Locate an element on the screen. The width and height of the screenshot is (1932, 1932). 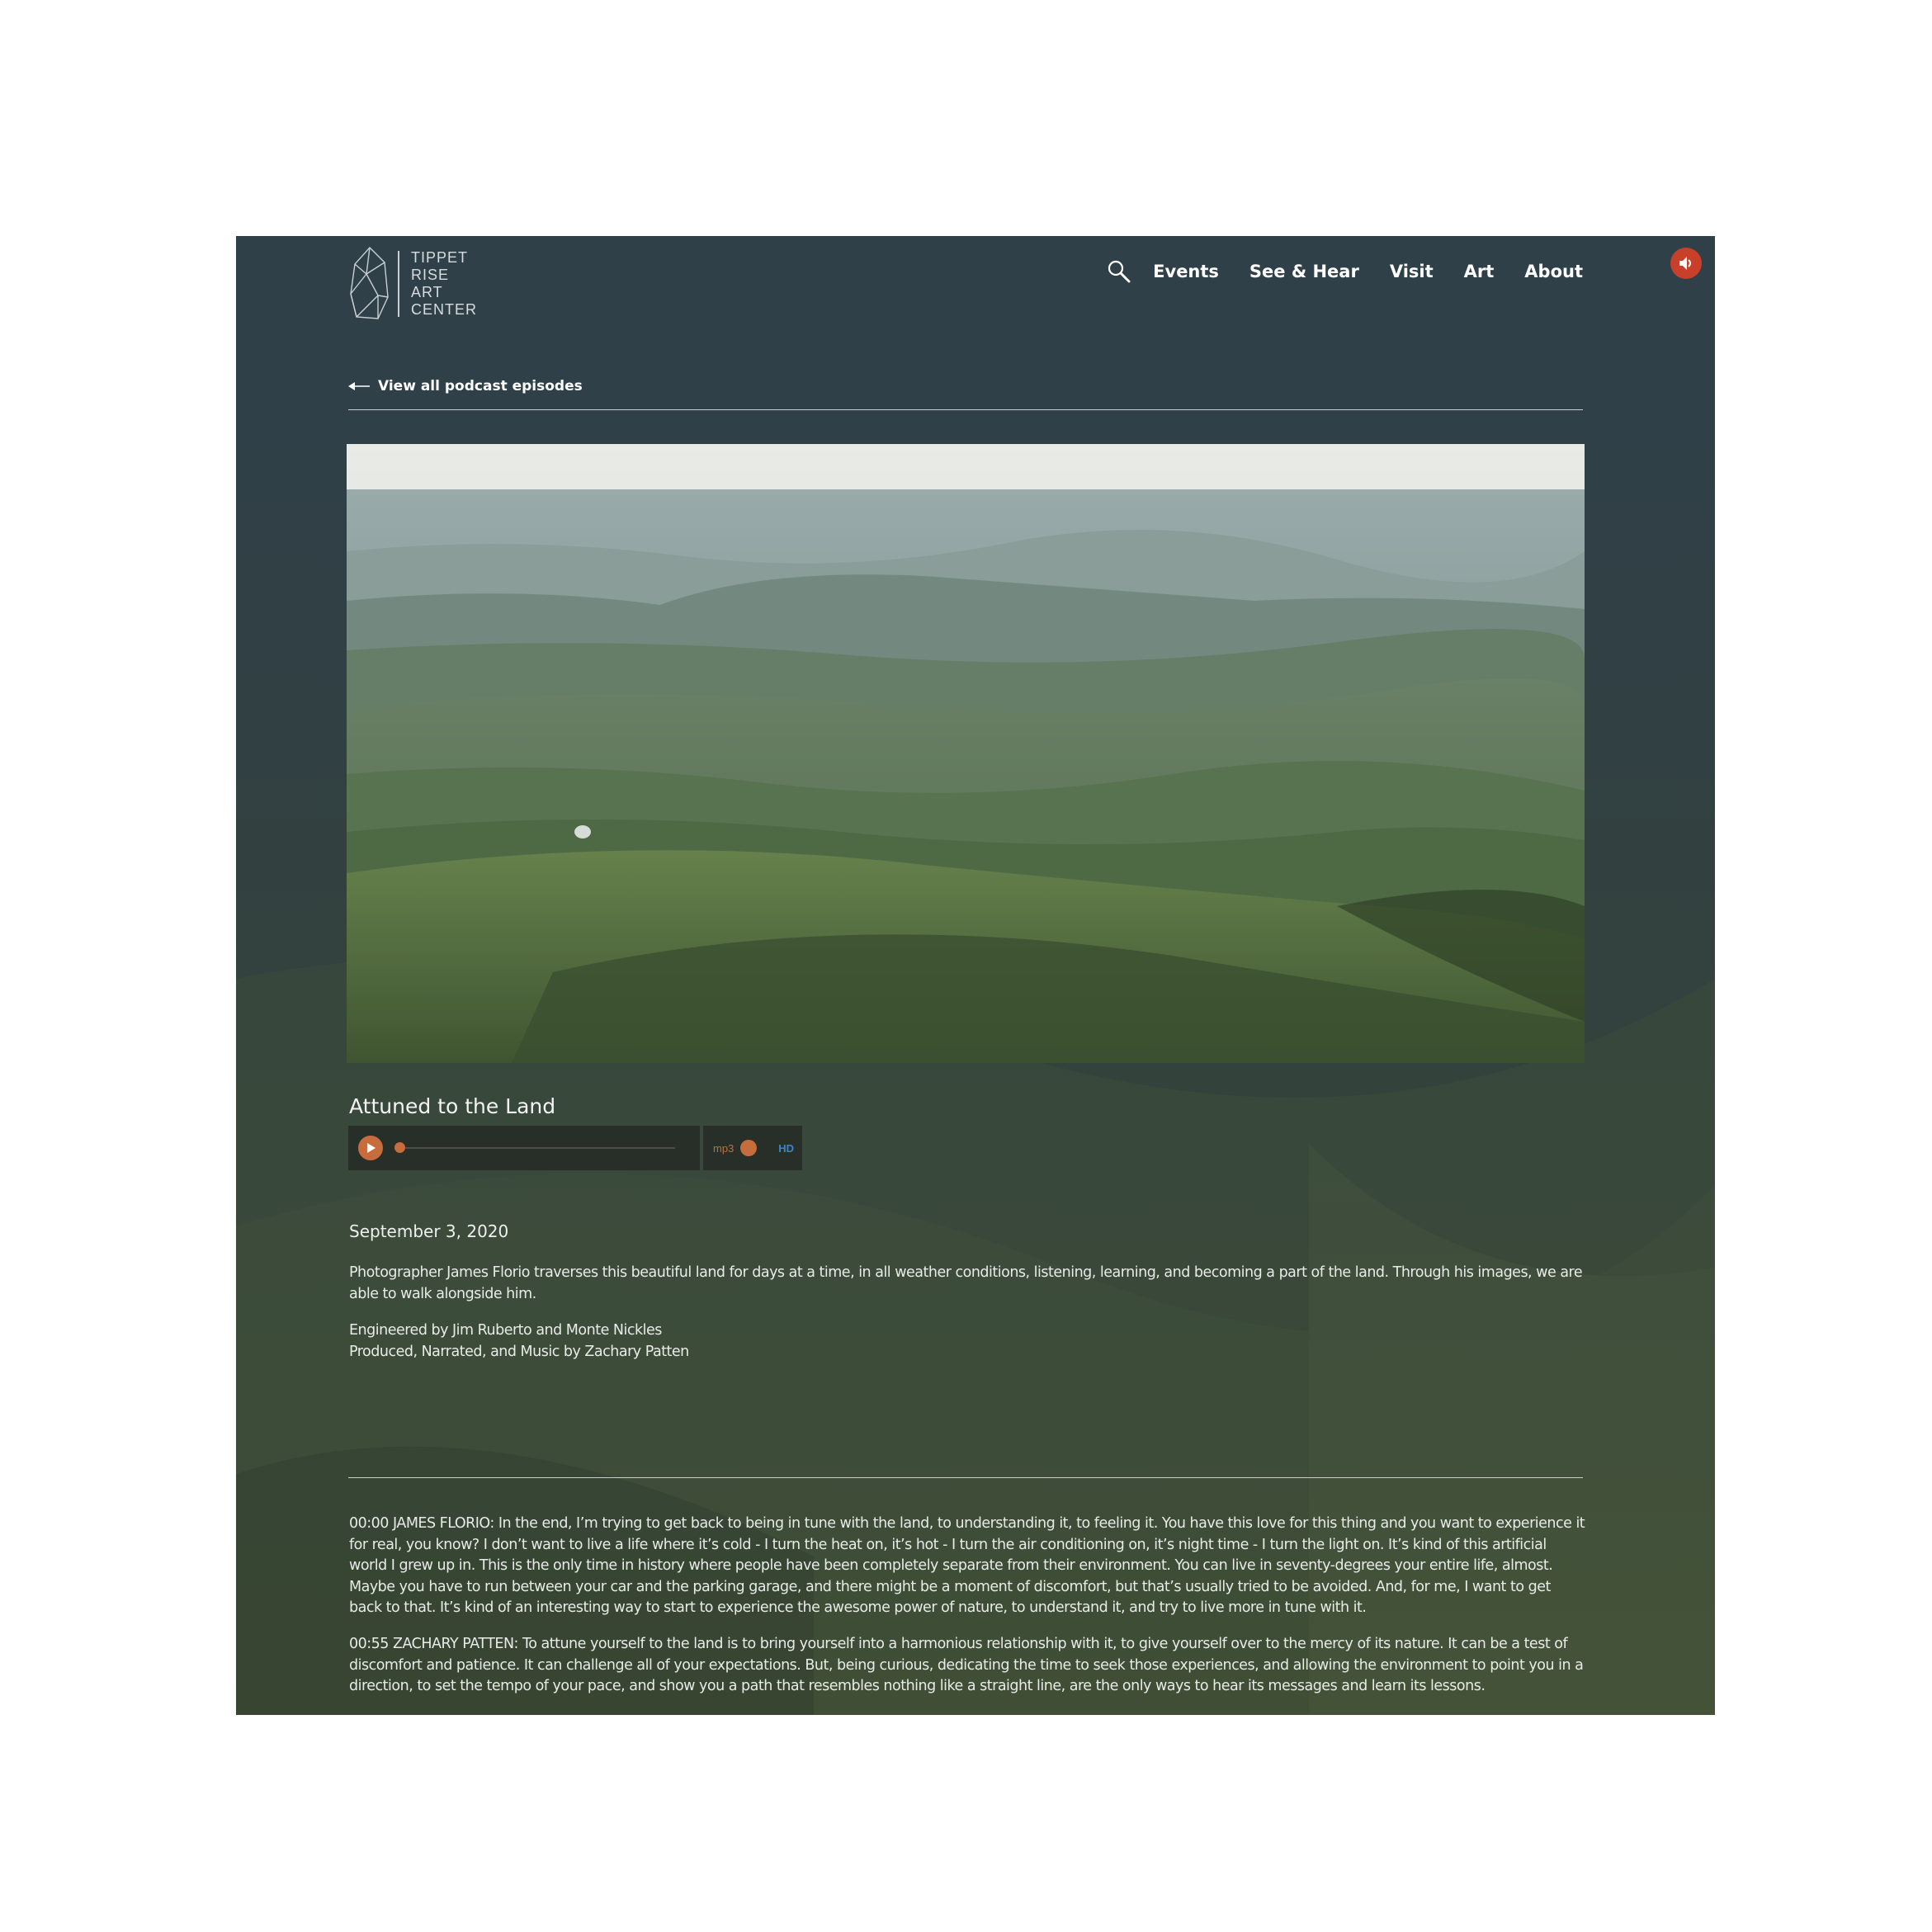
progress-bar is located at coordinates (535, 1147).